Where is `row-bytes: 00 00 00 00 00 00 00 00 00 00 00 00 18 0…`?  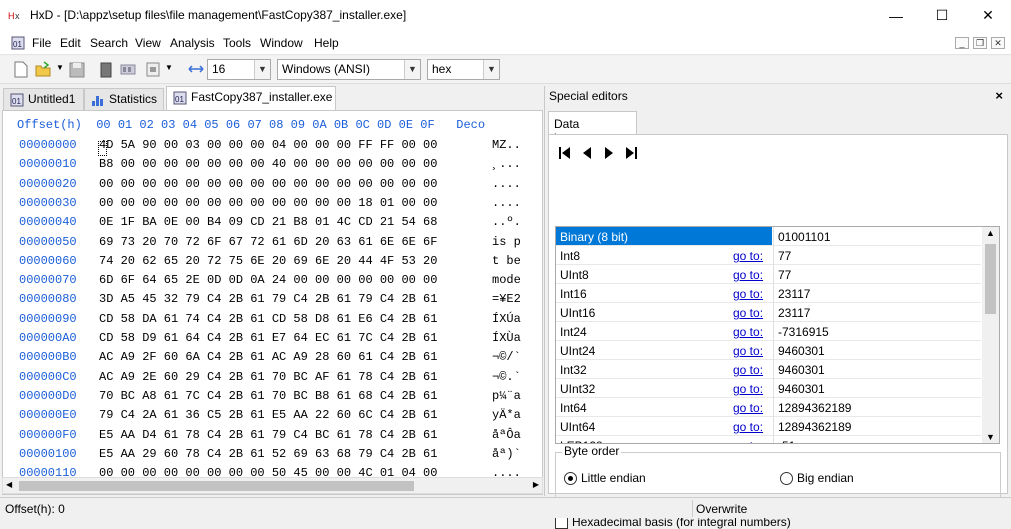 row-bytes: 00 00 00 00 00 00 00 00 00 00 00 00 18 0… is located at coordinates (268, 203).